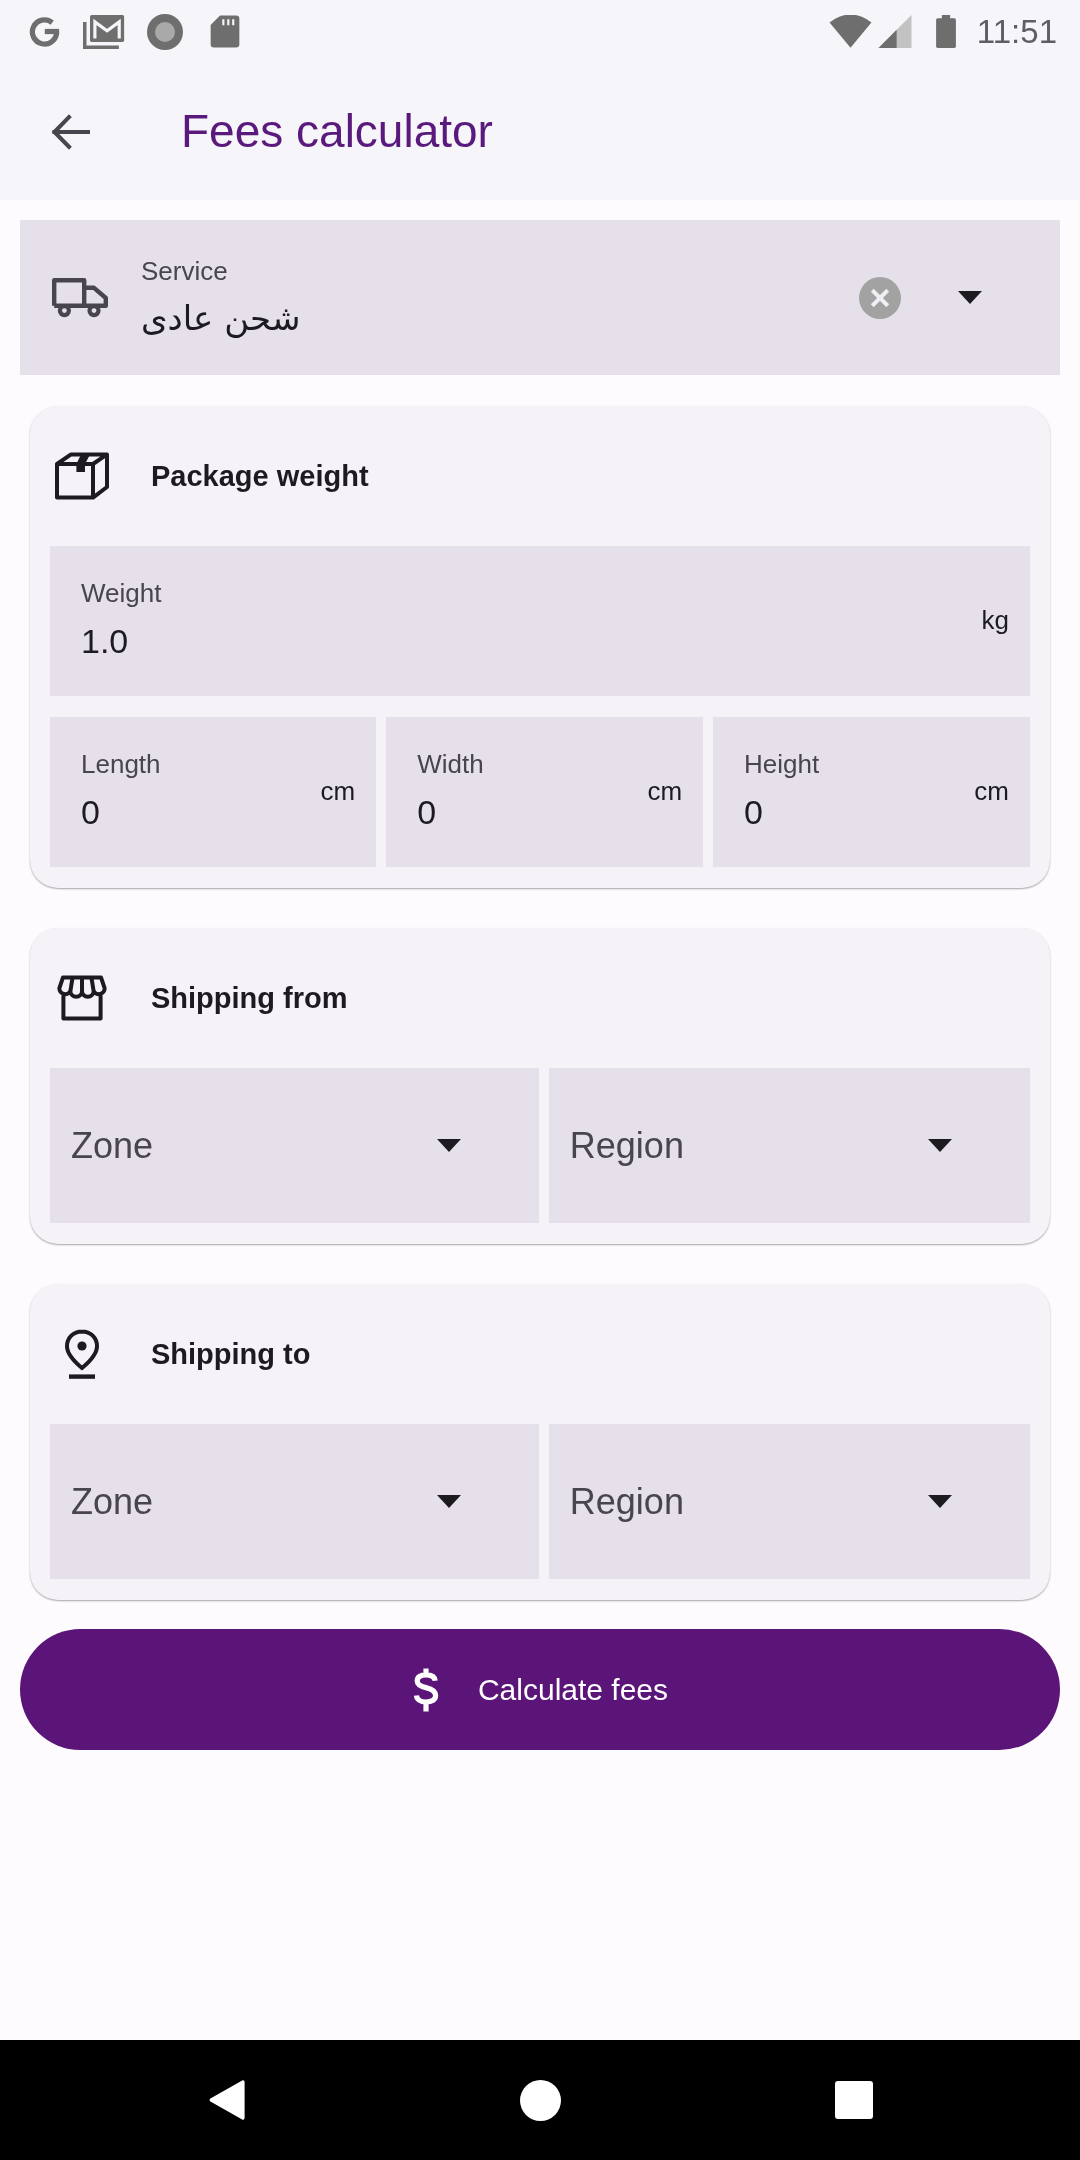  What do you see at coordinates (121, 764) in the screenshot?
I see `field-label: Length` at bounding box center [121, 764].